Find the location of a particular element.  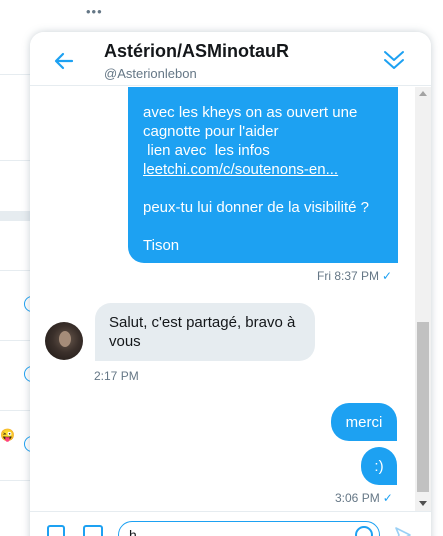

gif-icon is located at coordinates (93, 530).